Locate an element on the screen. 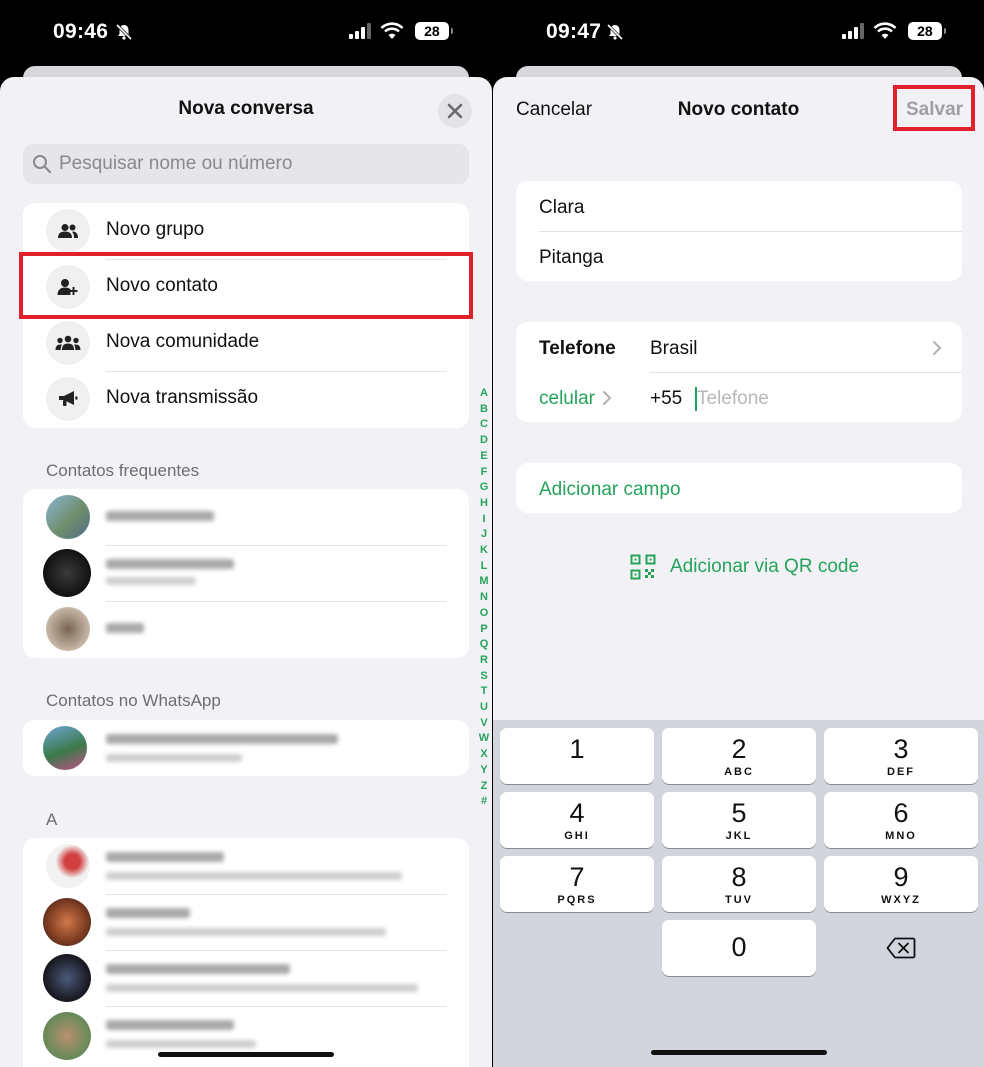 The height and width of the screenshot is (1067, 984). alphabet-letter: X is located at coordinates (484, 755).